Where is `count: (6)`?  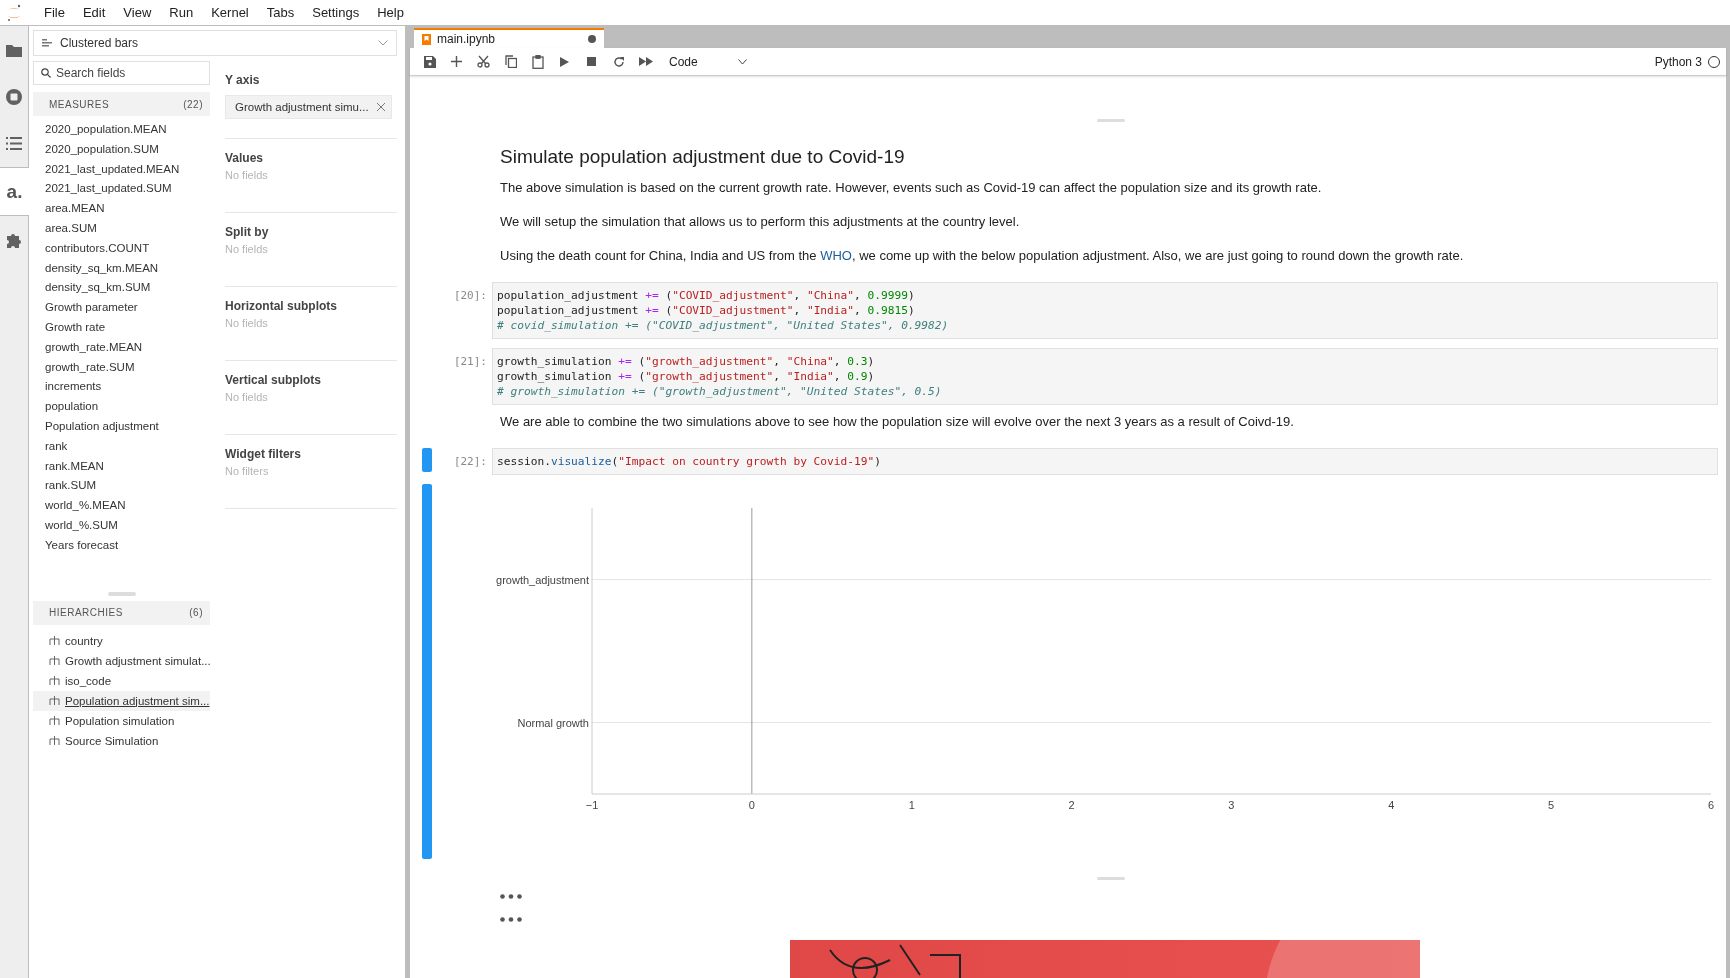
count: (6) is located at coordinates (196, 613).